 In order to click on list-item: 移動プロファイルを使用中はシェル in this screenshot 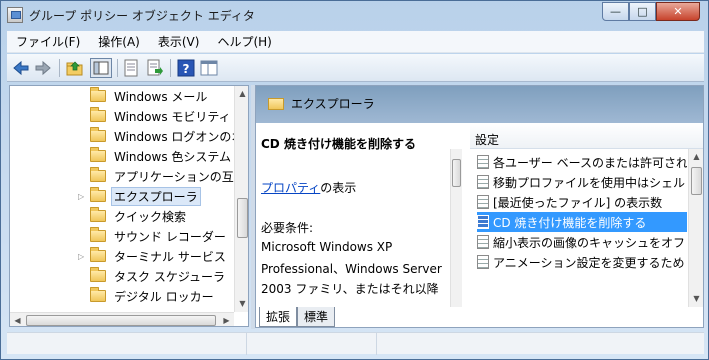, I will do `click(582, 182)`.